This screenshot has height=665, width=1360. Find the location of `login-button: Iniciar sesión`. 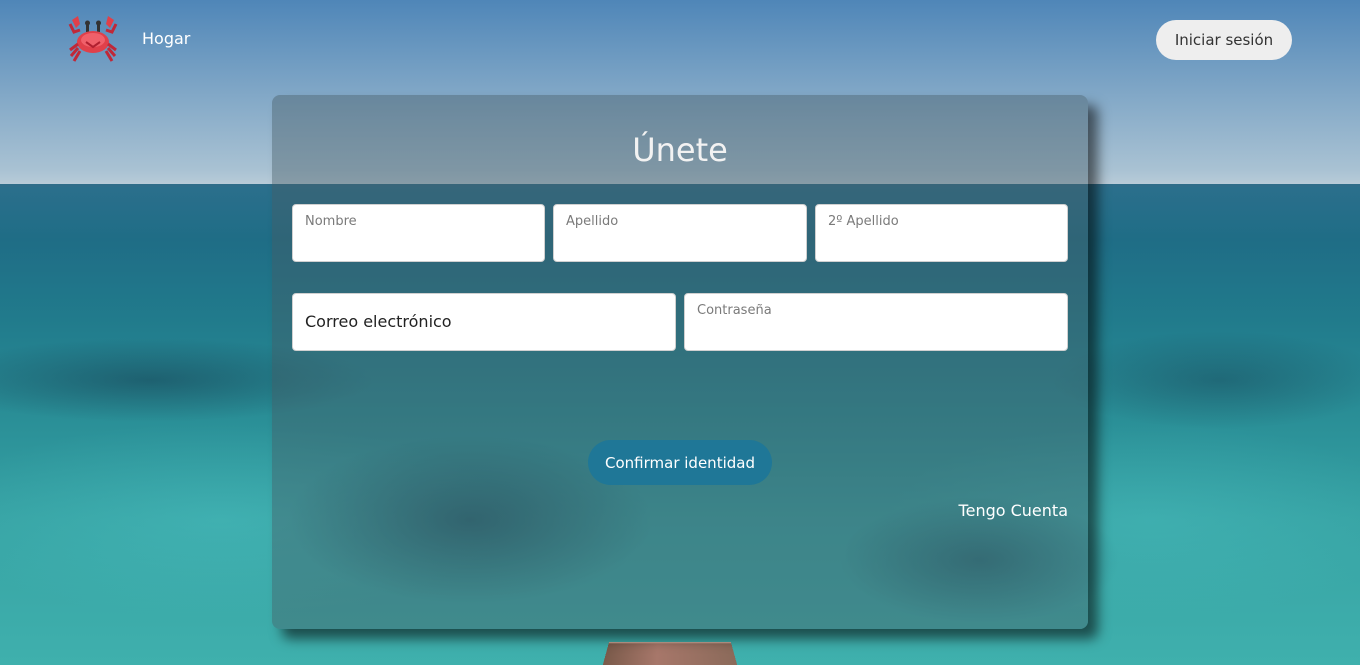

login-button: Iniciar sesión is located at coordinates (1224, 40).